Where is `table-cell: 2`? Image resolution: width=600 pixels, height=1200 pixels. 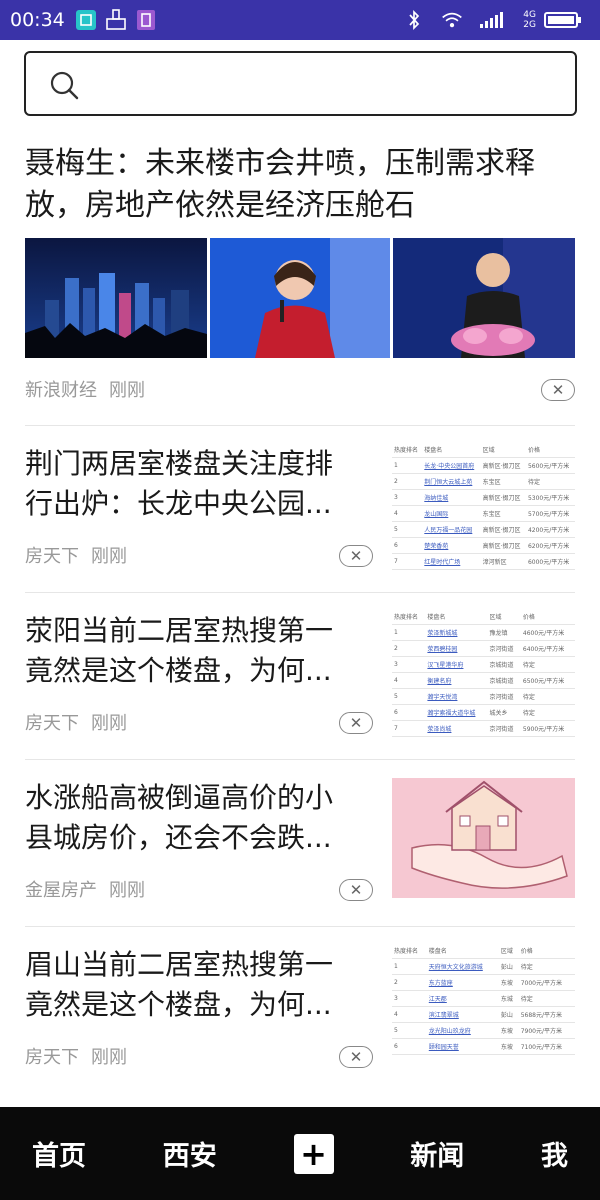
table-cell: 2 is located at coordinates (409, 982).